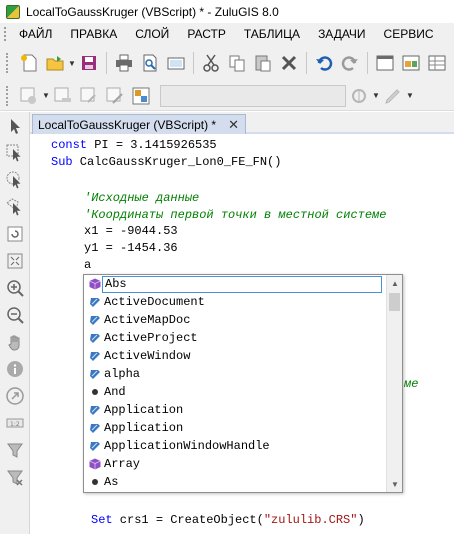 The height and width of the screenshot is (534, 454). I want to click on pan-hand-icon, so click(15, 341).